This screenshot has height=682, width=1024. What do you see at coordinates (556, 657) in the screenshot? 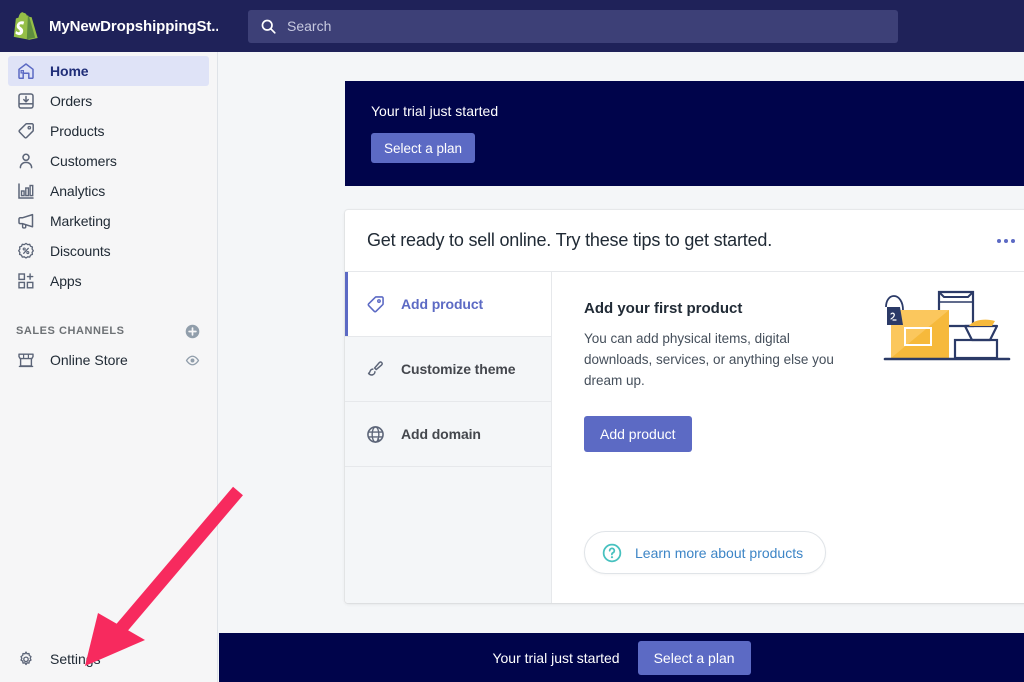
I see `bottom-trial-message: Your trial just started` at bounding box center [556, 657].